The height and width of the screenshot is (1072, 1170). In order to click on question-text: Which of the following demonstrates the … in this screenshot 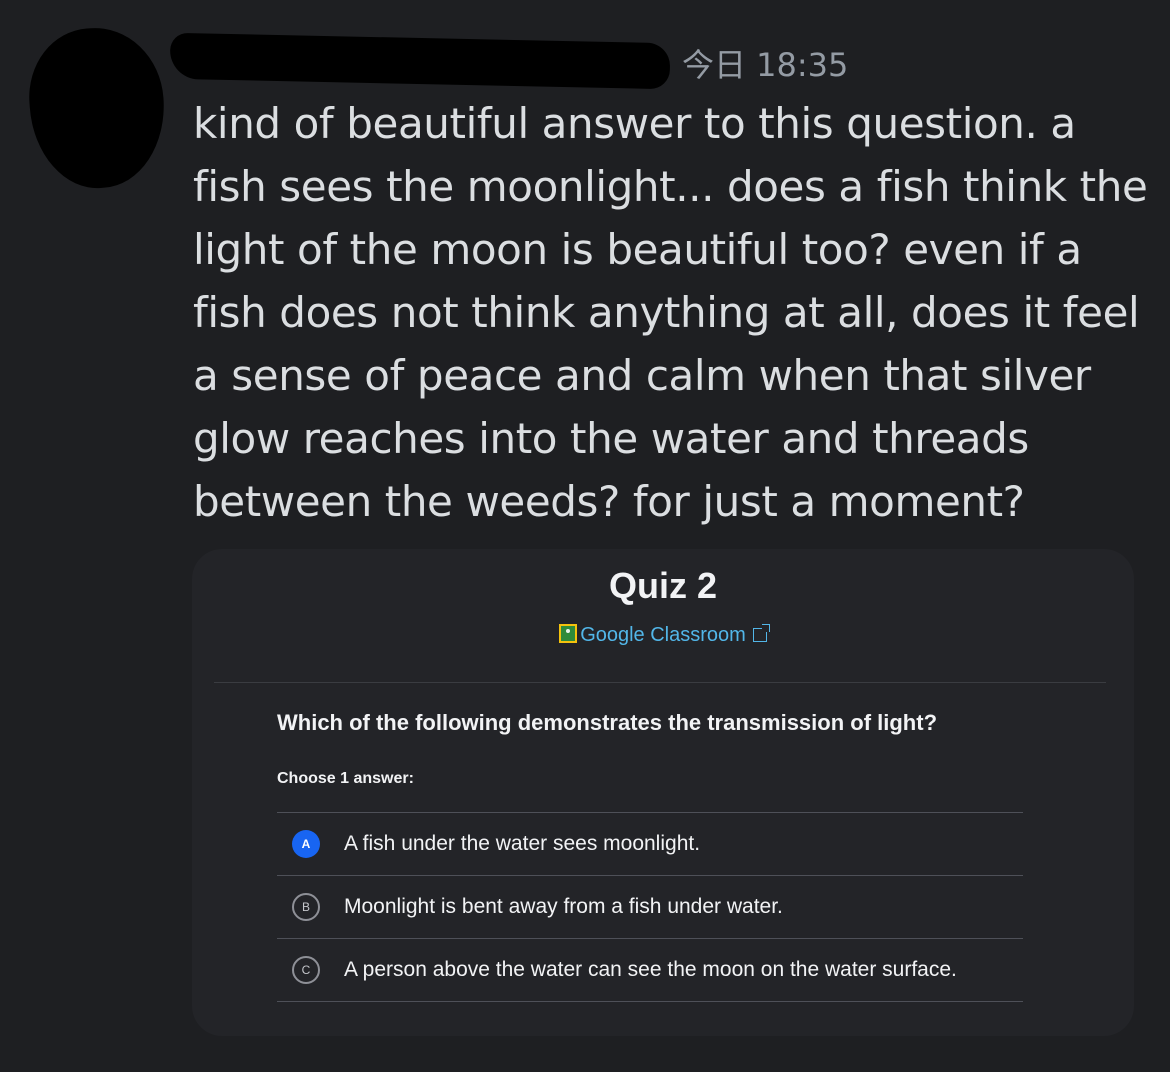, I will do `click(607, 722)`.